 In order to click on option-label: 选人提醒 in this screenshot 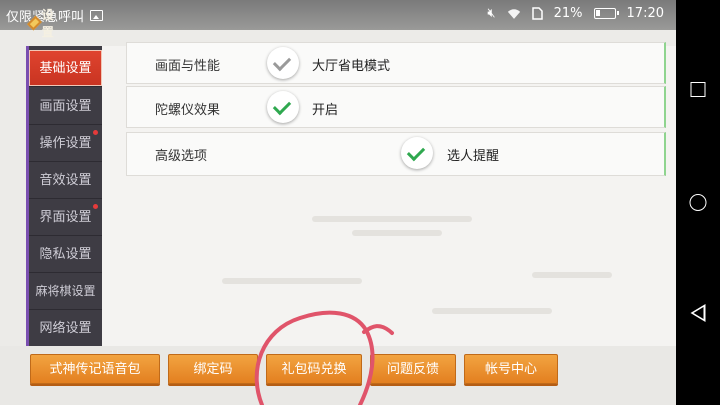, I will do `click(473, 156)`.